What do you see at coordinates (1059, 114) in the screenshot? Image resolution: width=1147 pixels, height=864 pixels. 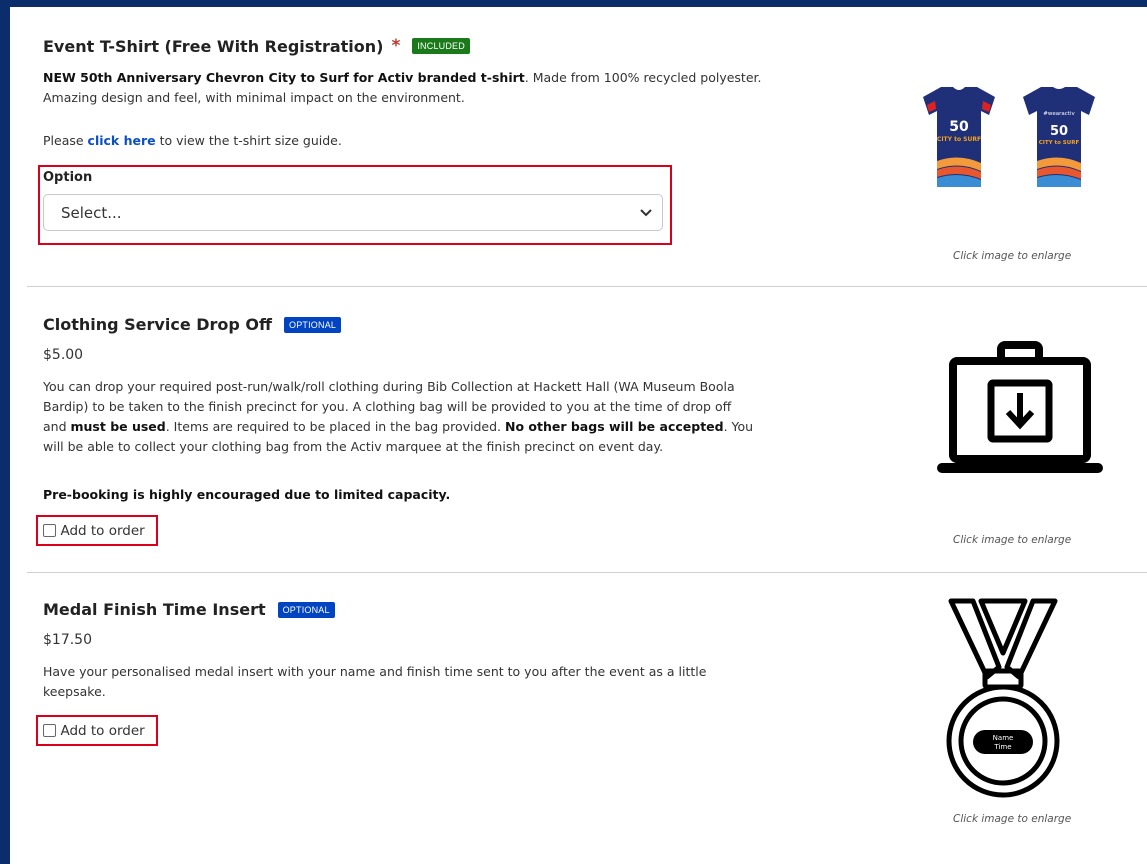 I see `shirt-back-hashtag: #wearactiv` at bounding box center [1059, 114].